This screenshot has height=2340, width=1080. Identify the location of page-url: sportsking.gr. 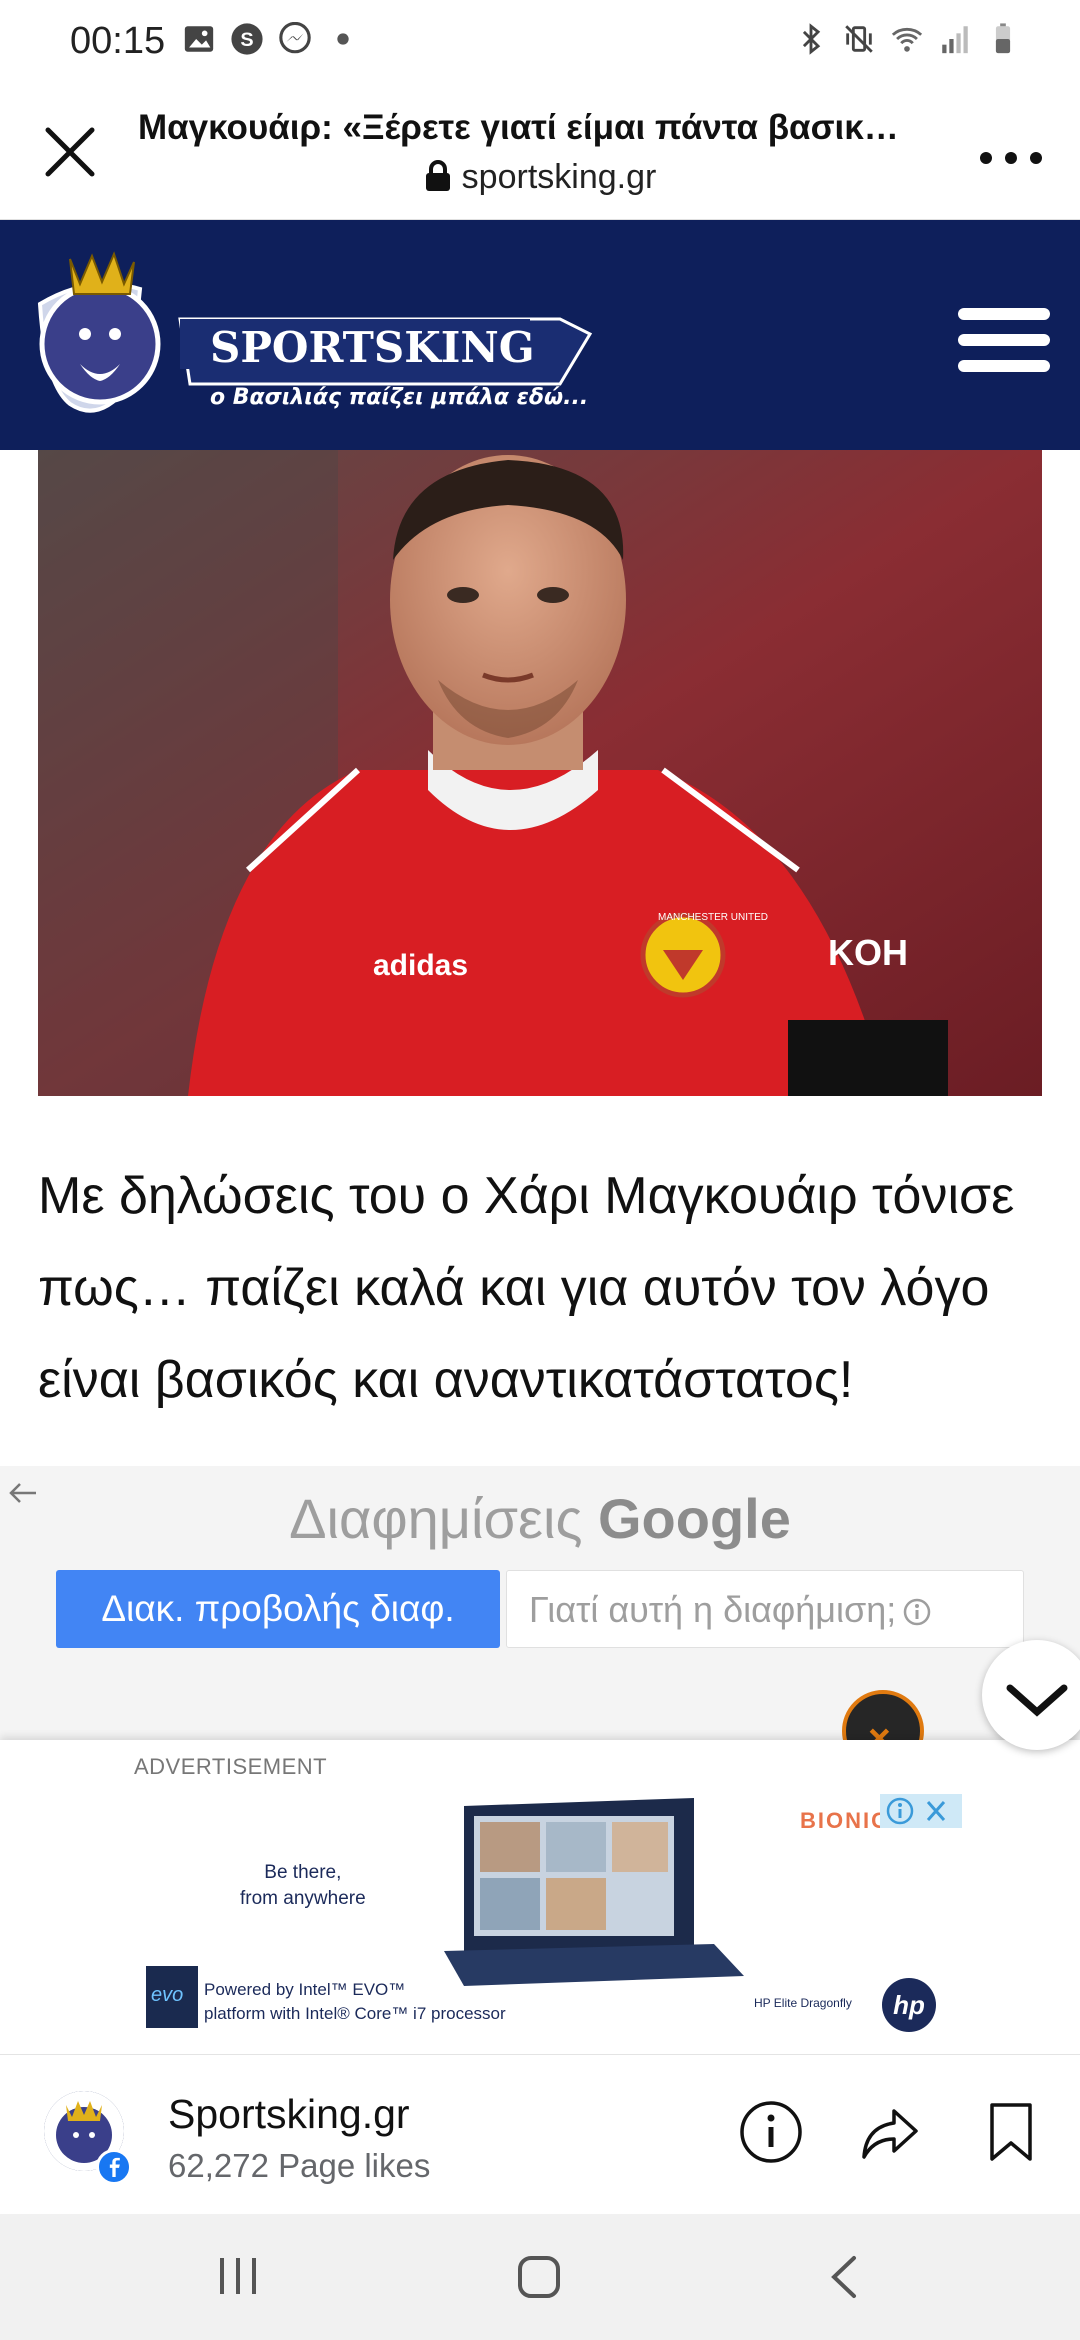
(540, 177).